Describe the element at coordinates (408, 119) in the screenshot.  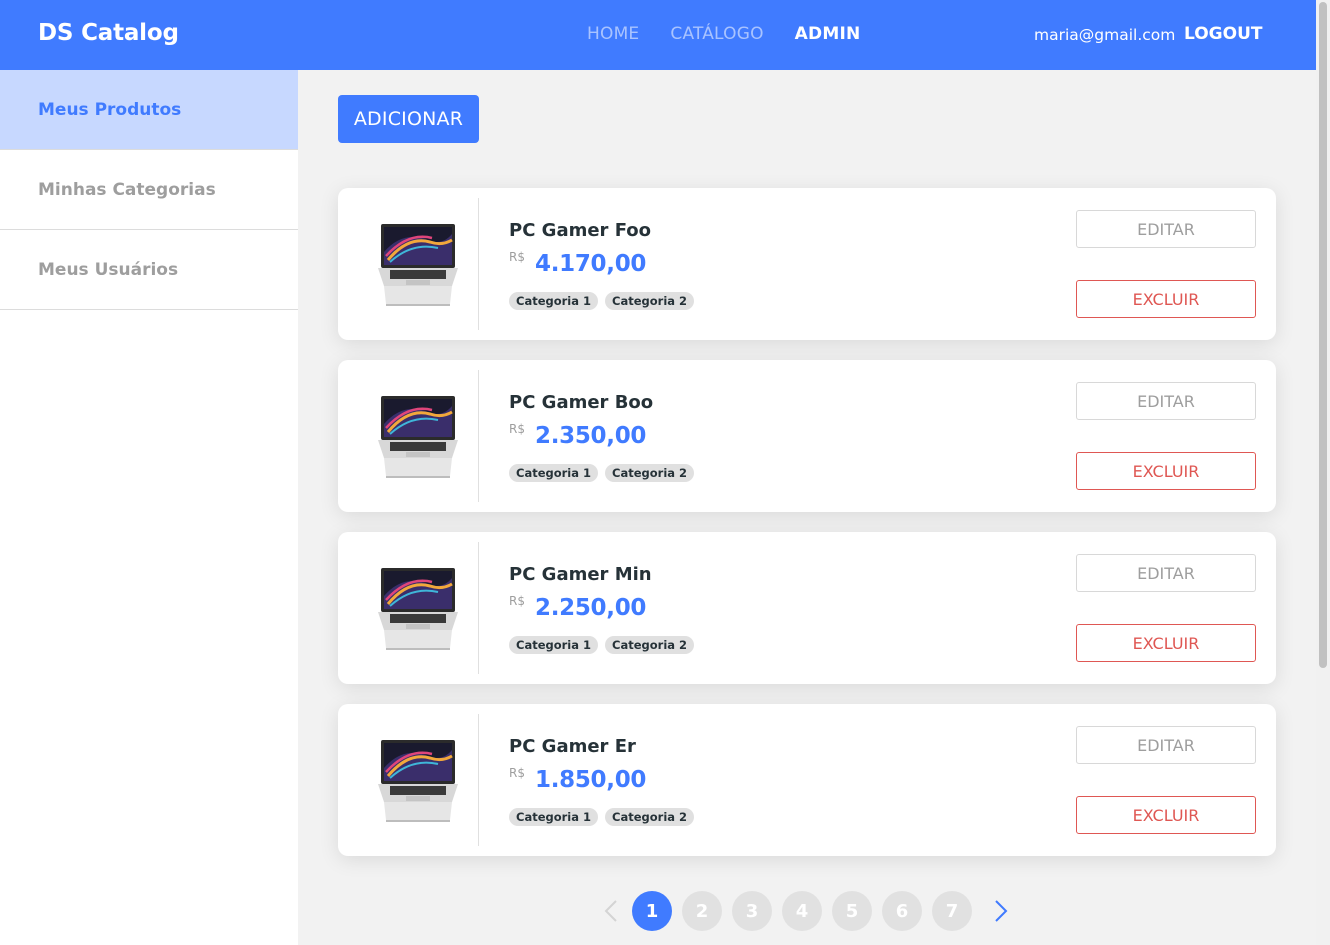
I see `add-product-button: ADICIONAR` at that location.